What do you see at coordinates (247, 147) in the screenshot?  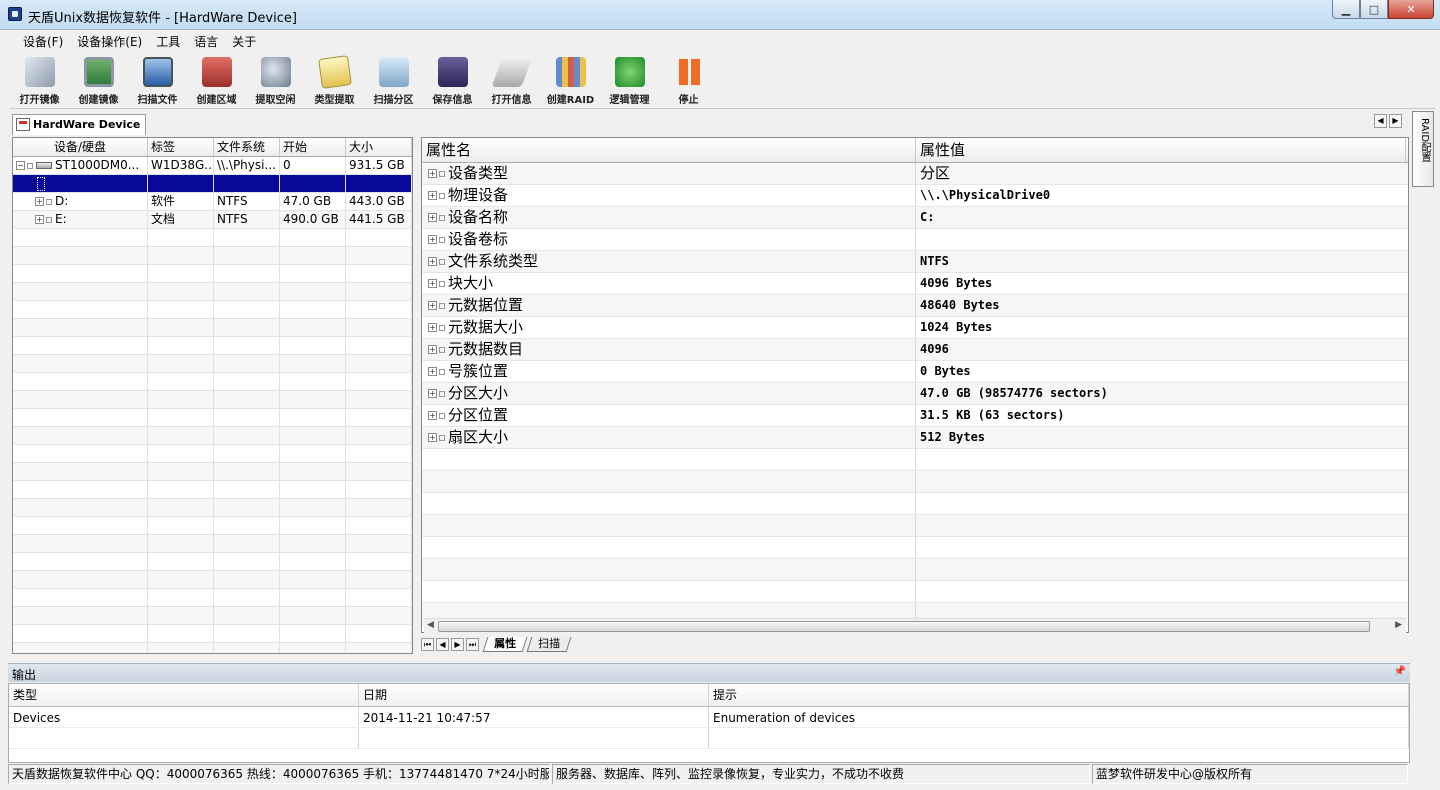 I see `col-filesystem: 文件系统` at bounding box center [247, 147].